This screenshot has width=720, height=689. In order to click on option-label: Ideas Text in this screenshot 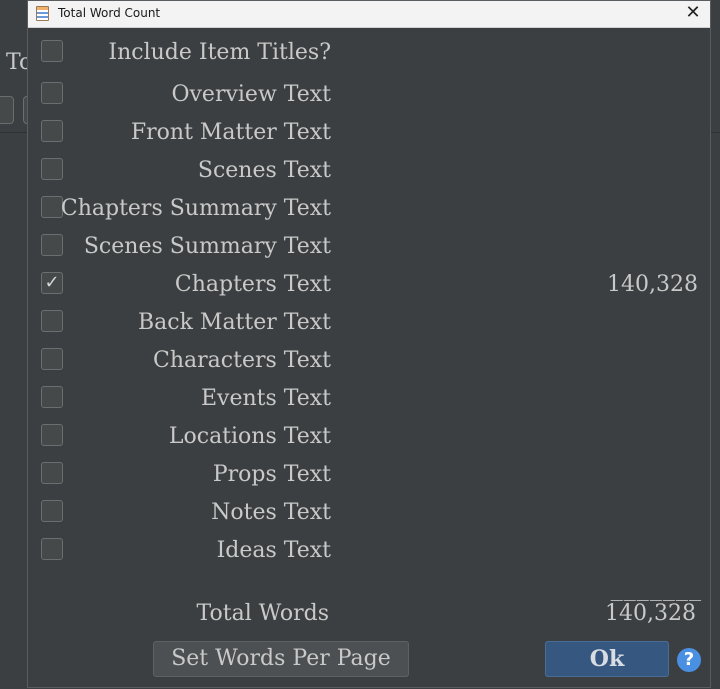, I will do `click(273, 550)`.